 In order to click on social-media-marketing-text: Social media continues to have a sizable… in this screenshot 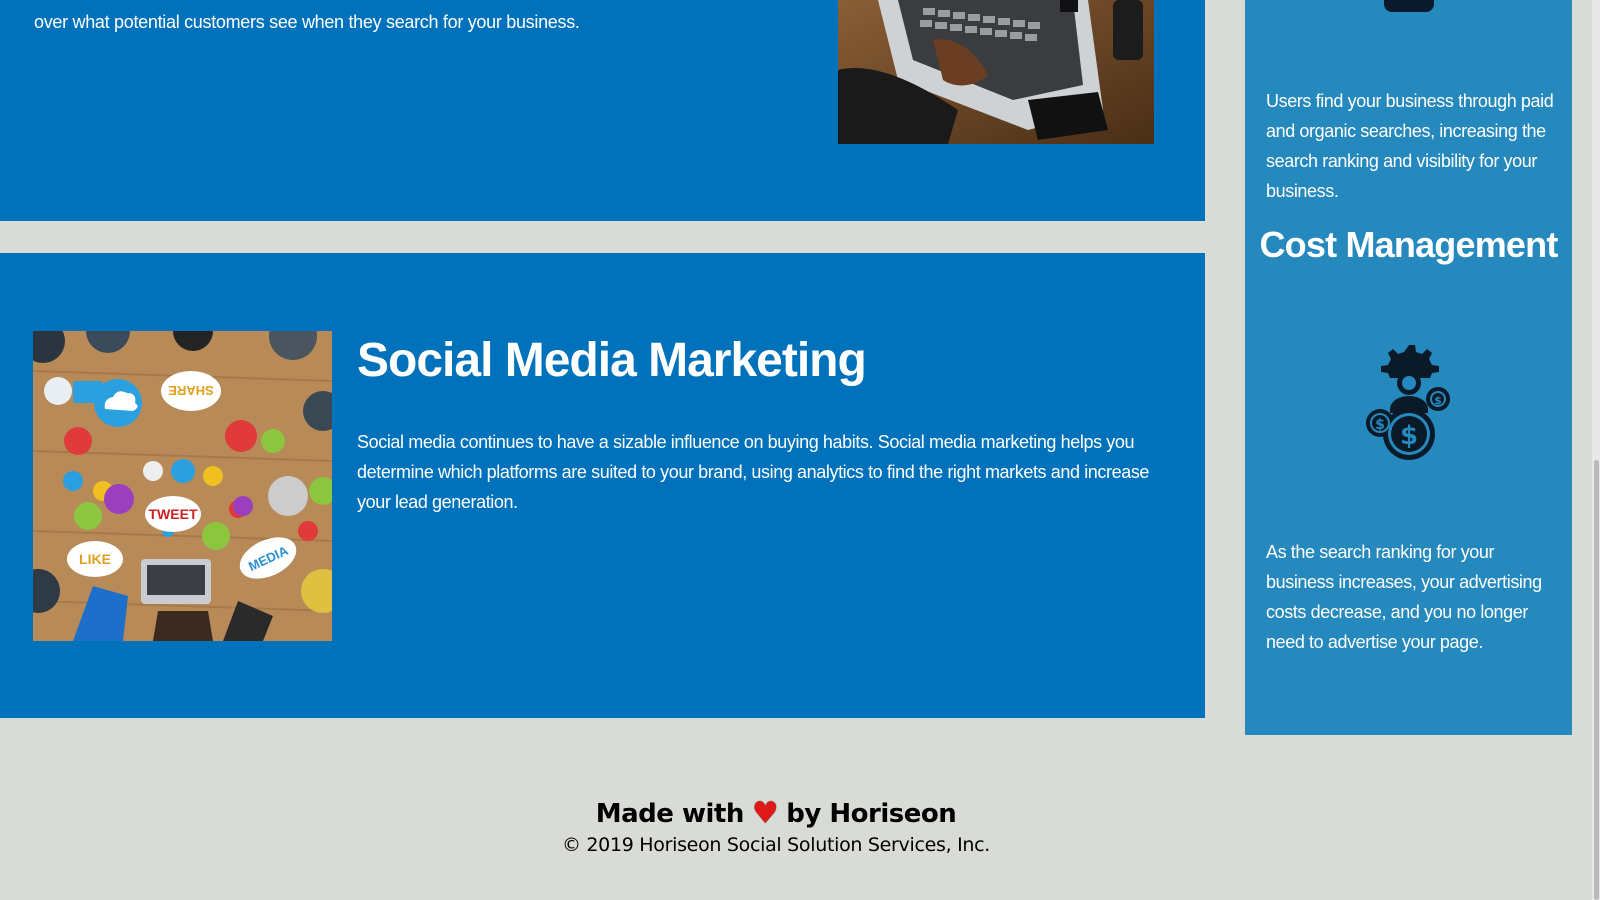, I will do `click(753, 472)`.